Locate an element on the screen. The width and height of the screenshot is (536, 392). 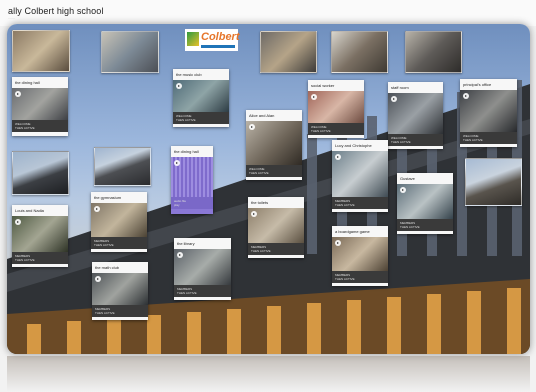
card-title: staff room is located at coordinates (400, 87).